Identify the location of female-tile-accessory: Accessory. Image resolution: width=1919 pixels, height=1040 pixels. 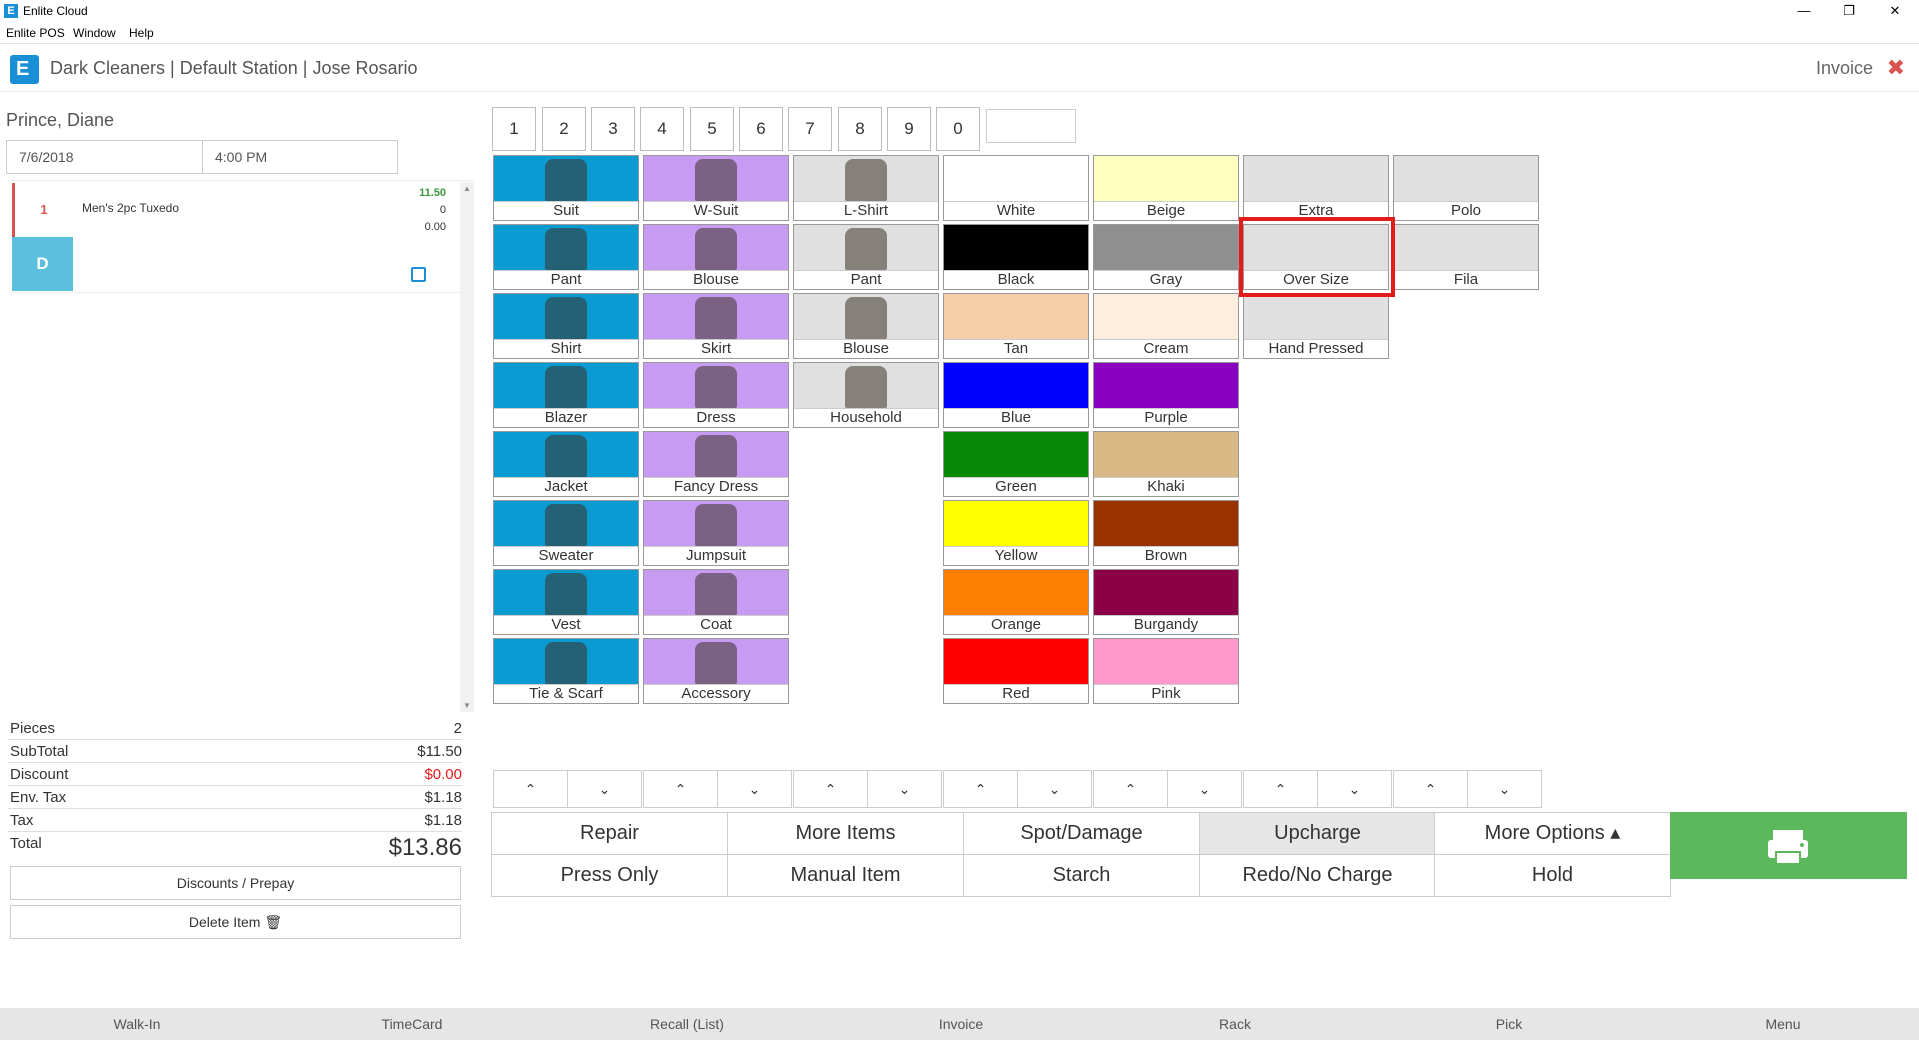
(716, 671).